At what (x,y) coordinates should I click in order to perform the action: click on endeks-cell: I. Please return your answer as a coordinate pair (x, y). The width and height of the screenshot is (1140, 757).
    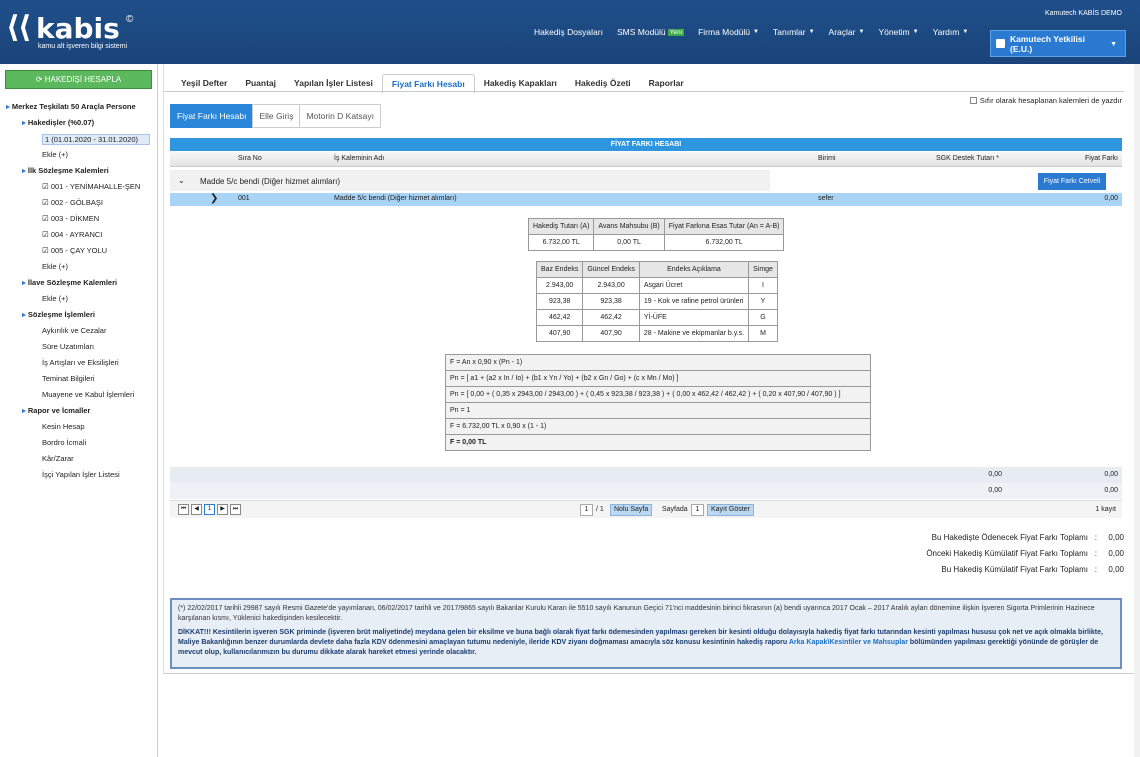
    Looking at the image, I should click on (763, 285).